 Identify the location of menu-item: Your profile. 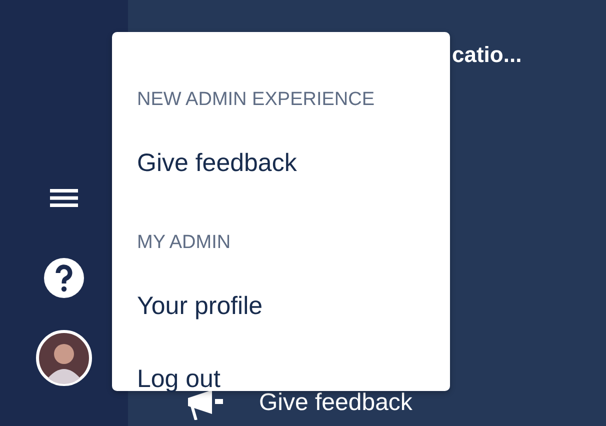
(293, 306).